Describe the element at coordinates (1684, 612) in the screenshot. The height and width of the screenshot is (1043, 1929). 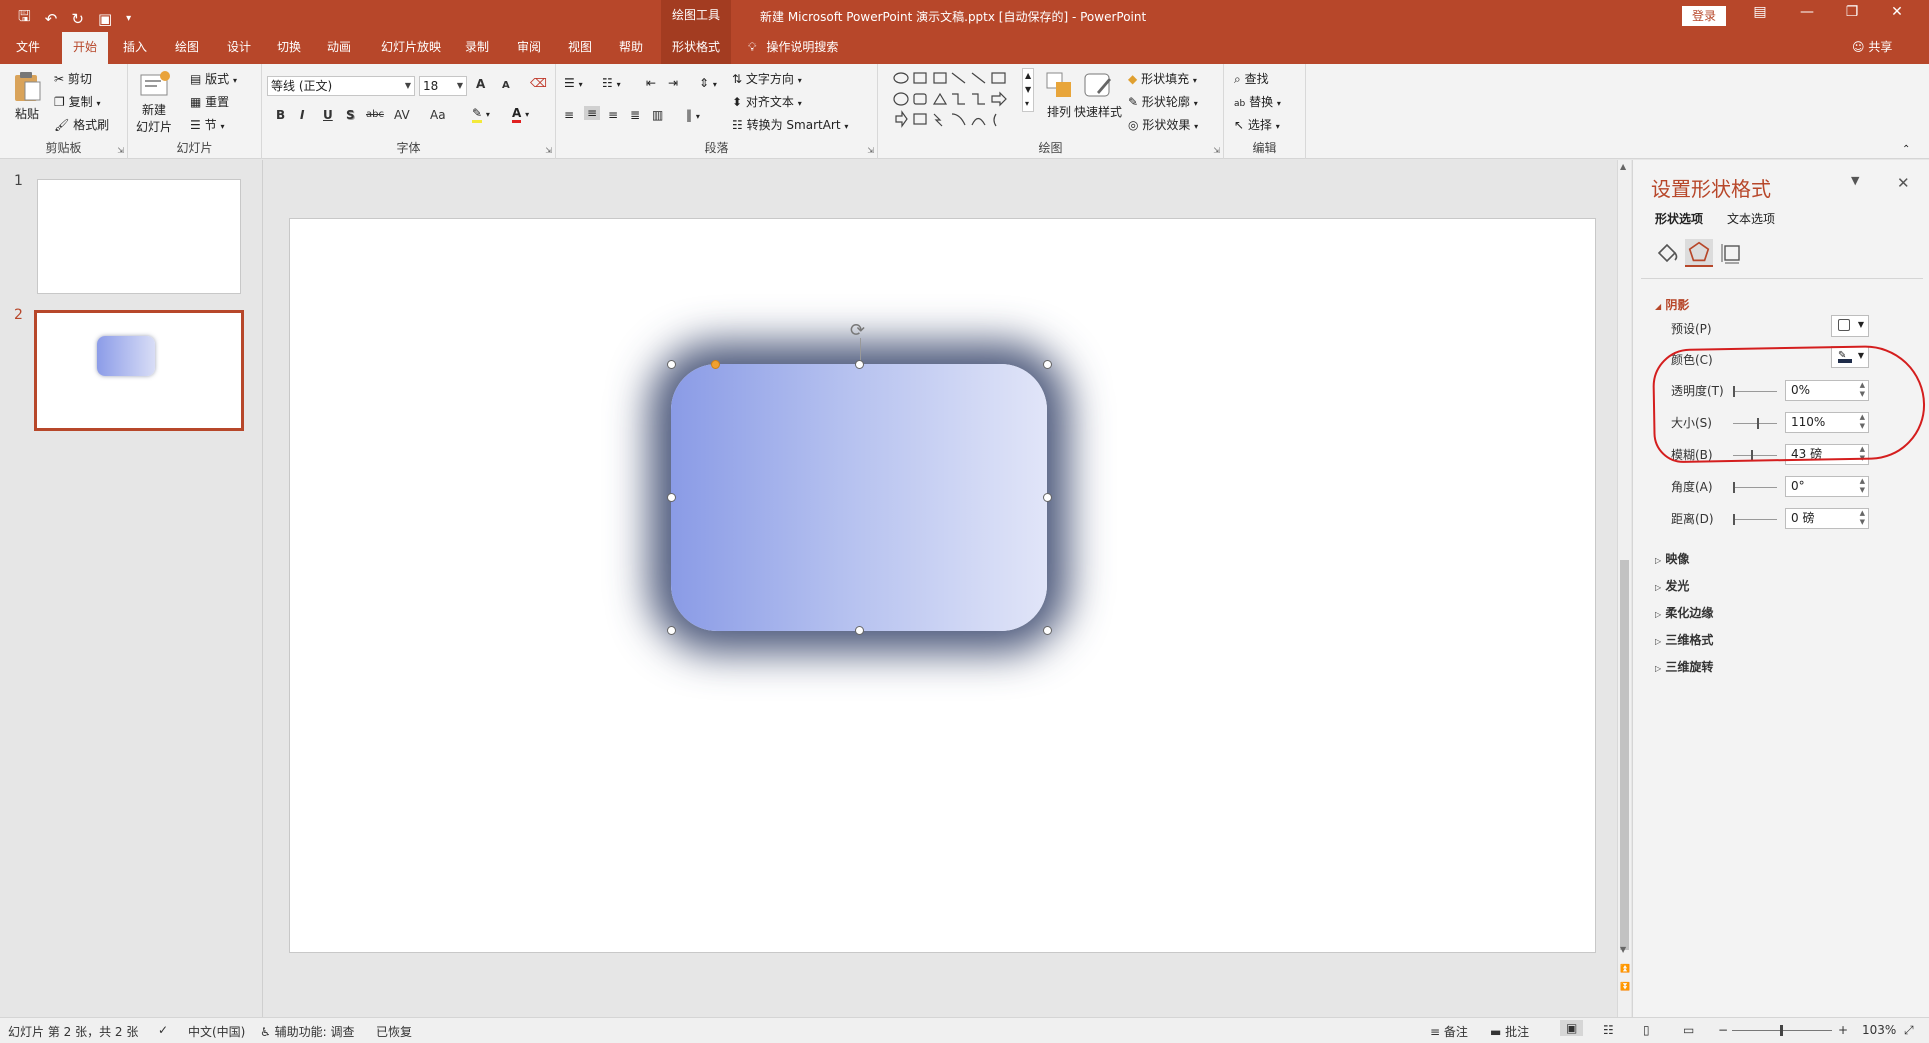
I see `section-soft-edges: ▷ 柔化边缘` at that location.